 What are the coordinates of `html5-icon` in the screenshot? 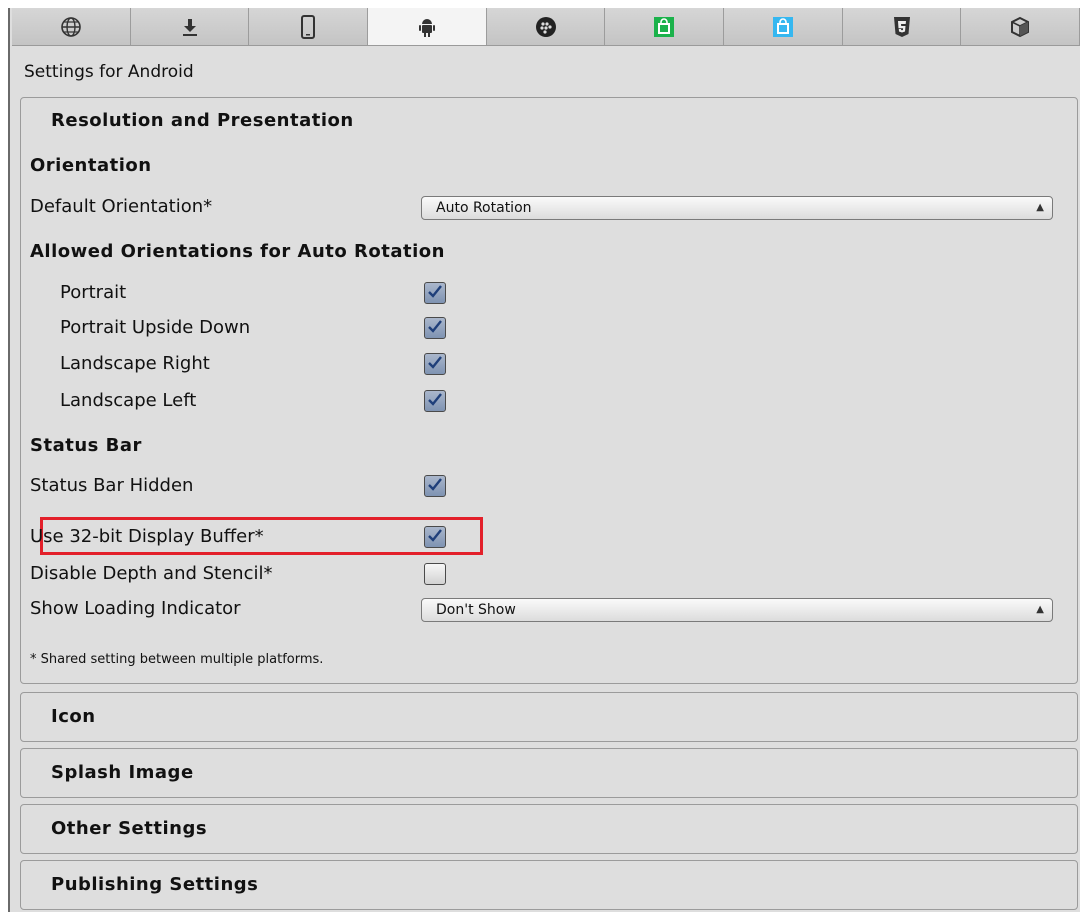 It's located at (902, 27).